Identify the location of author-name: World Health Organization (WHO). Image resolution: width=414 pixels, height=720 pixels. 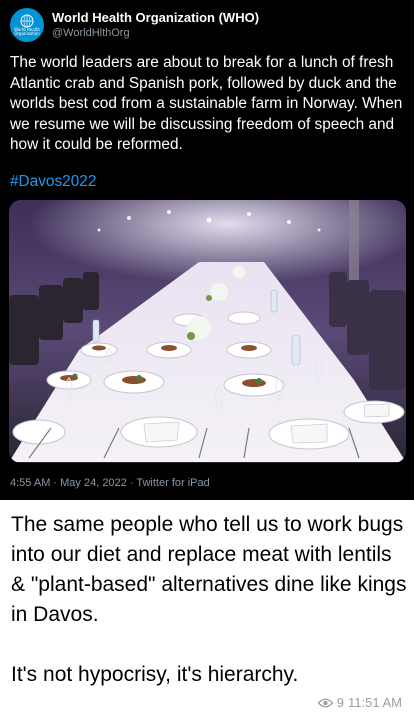
(155, 18).